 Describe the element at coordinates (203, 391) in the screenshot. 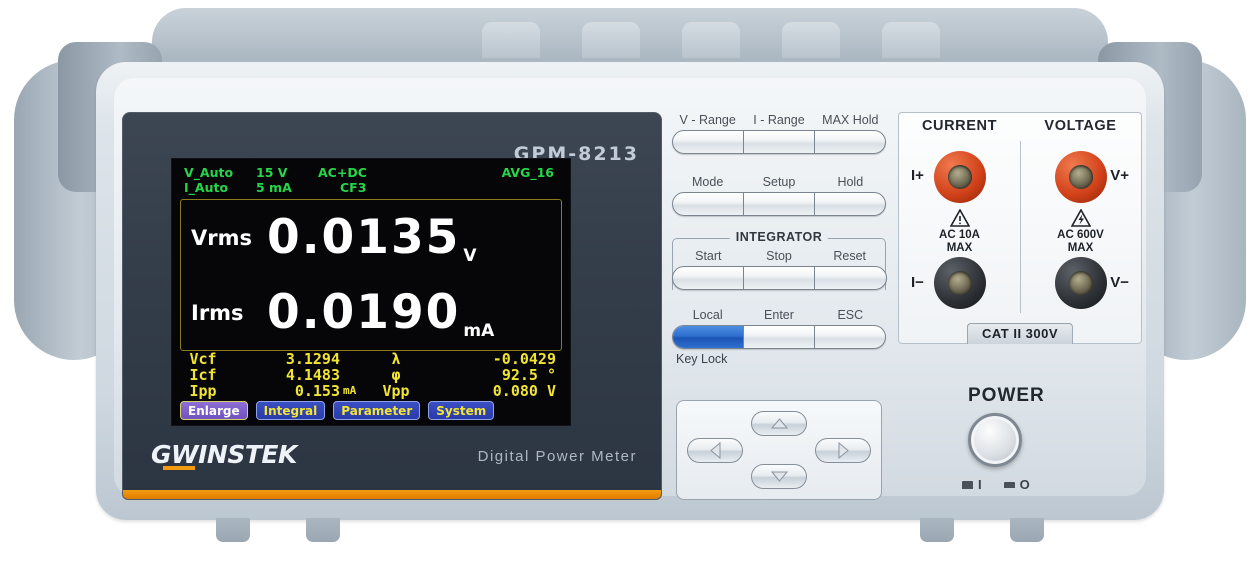

I see `ipp-label: Ipp` at that location.